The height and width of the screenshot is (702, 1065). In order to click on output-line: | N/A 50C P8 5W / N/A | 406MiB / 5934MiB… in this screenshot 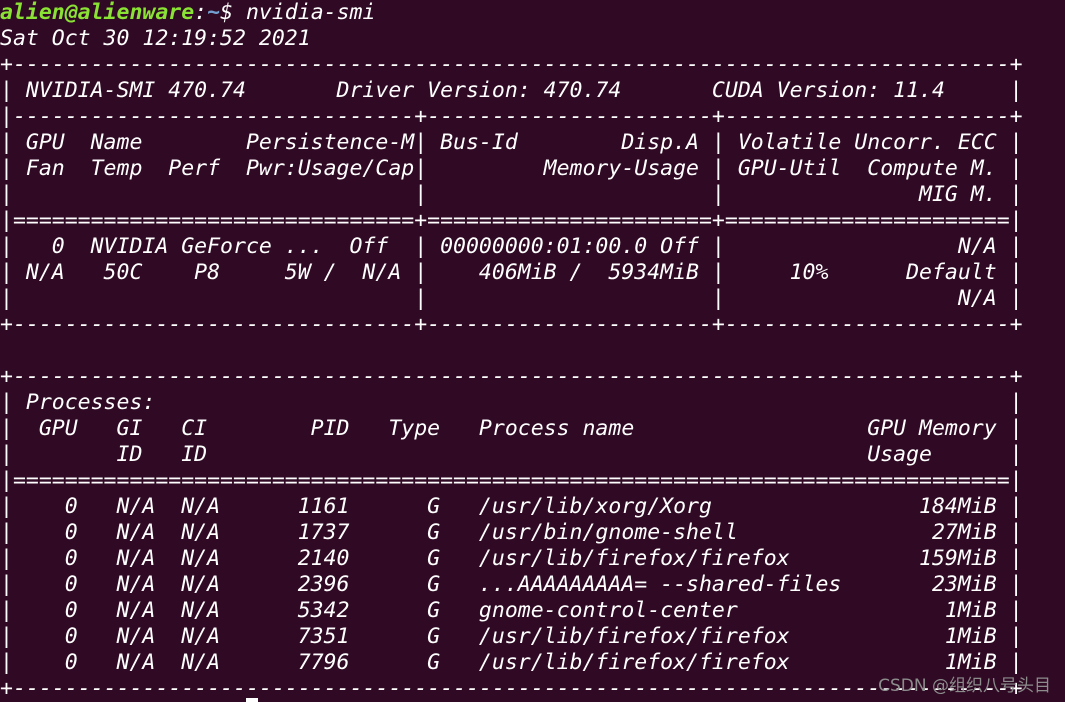, I will do `click(511, 272)`.